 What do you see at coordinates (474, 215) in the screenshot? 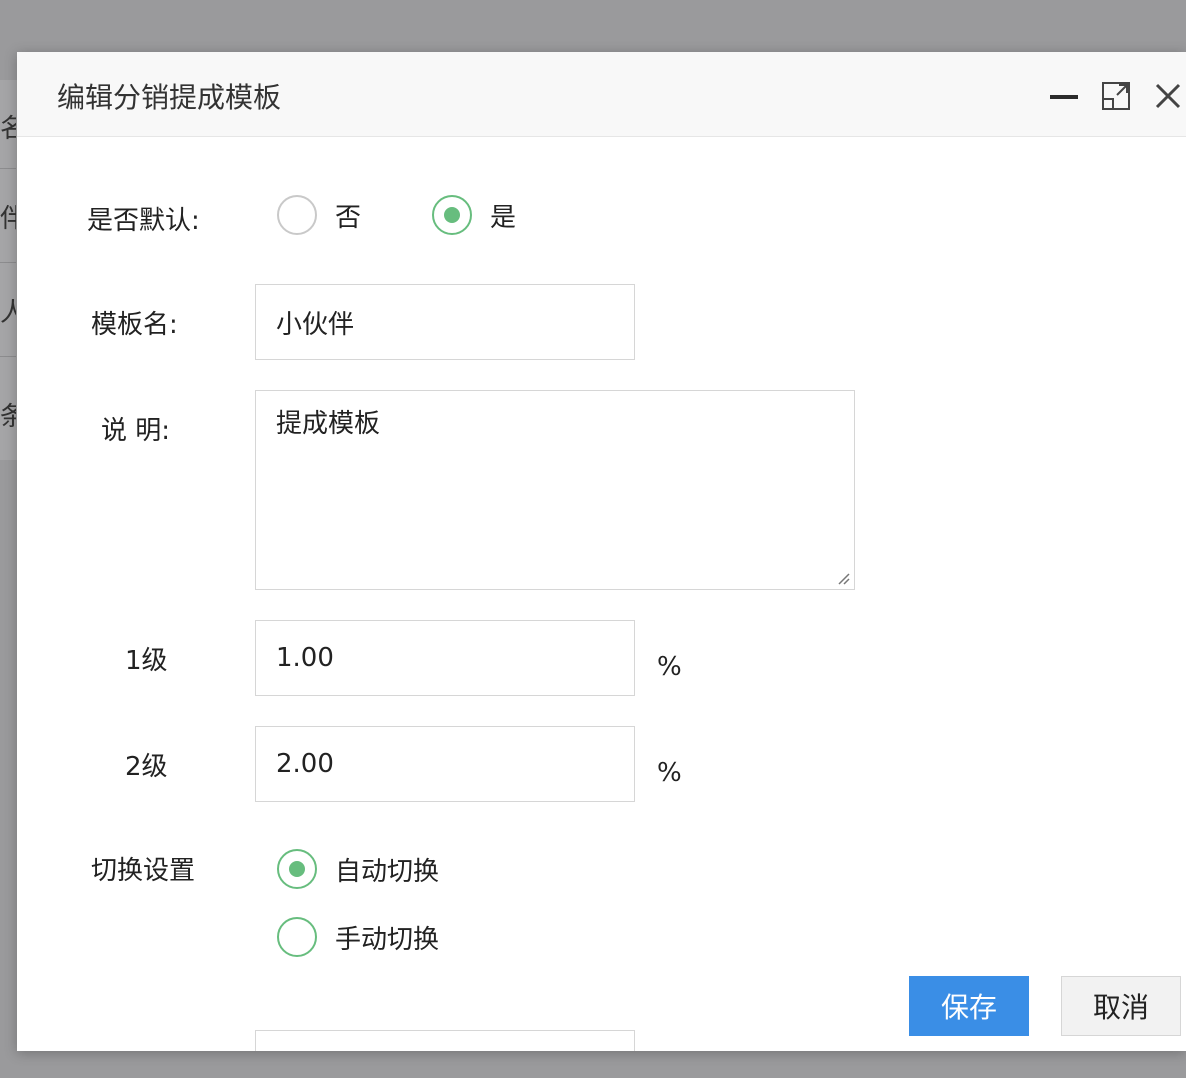
I see `default-yes-radio: 是` at bounding box center [474, 215].